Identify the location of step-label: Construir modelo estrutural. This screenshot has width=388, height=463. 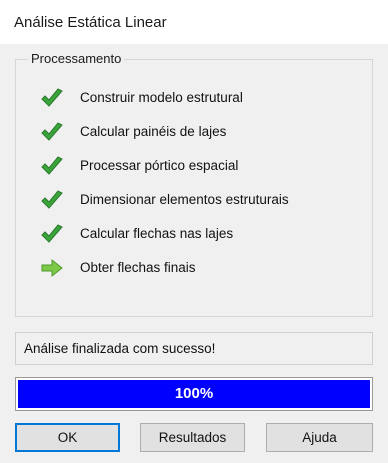
(161, 97).